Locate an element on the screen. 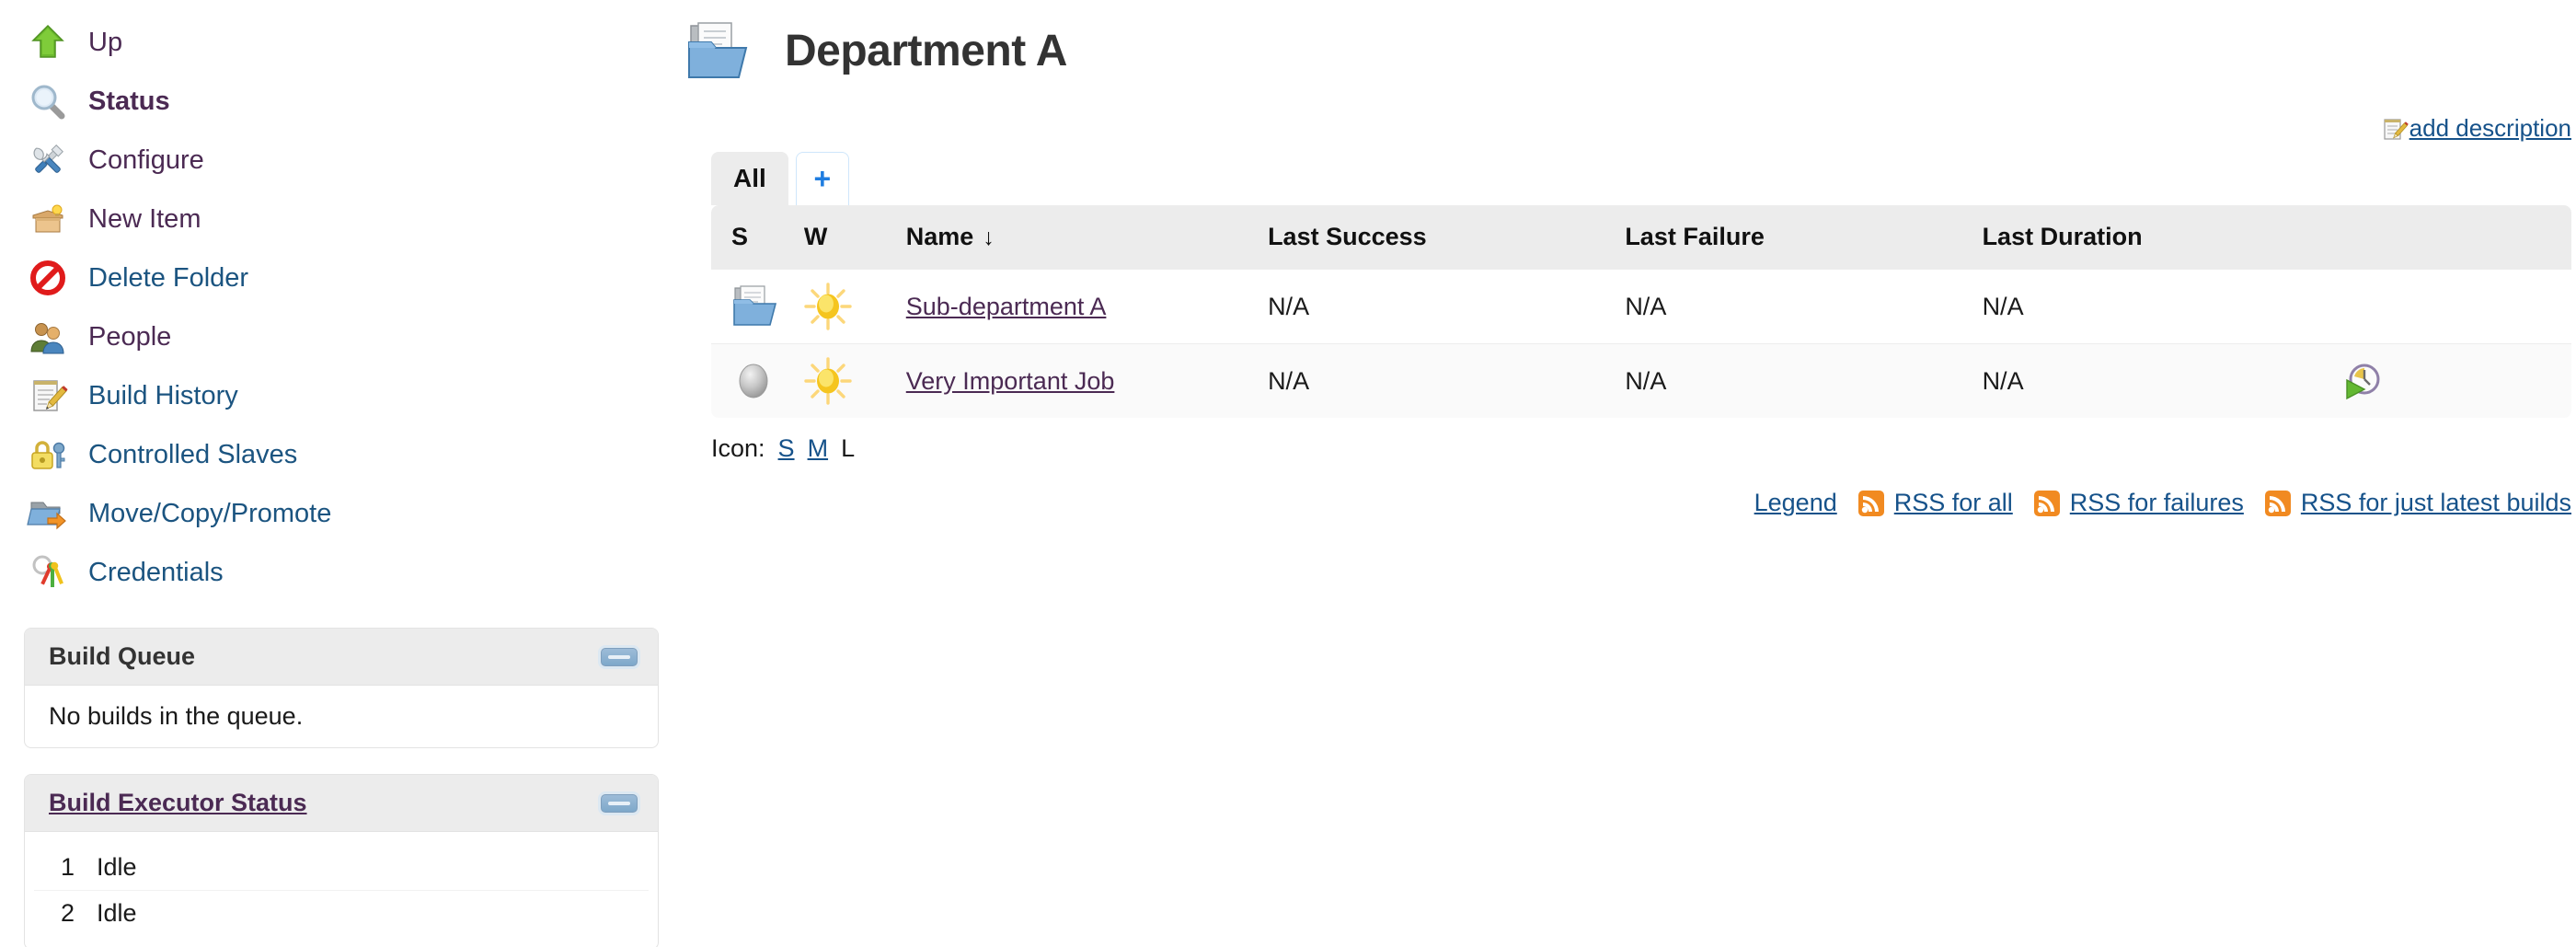  rss-for-failures-link: RSS for failures is located at coordinates (2157, 503).